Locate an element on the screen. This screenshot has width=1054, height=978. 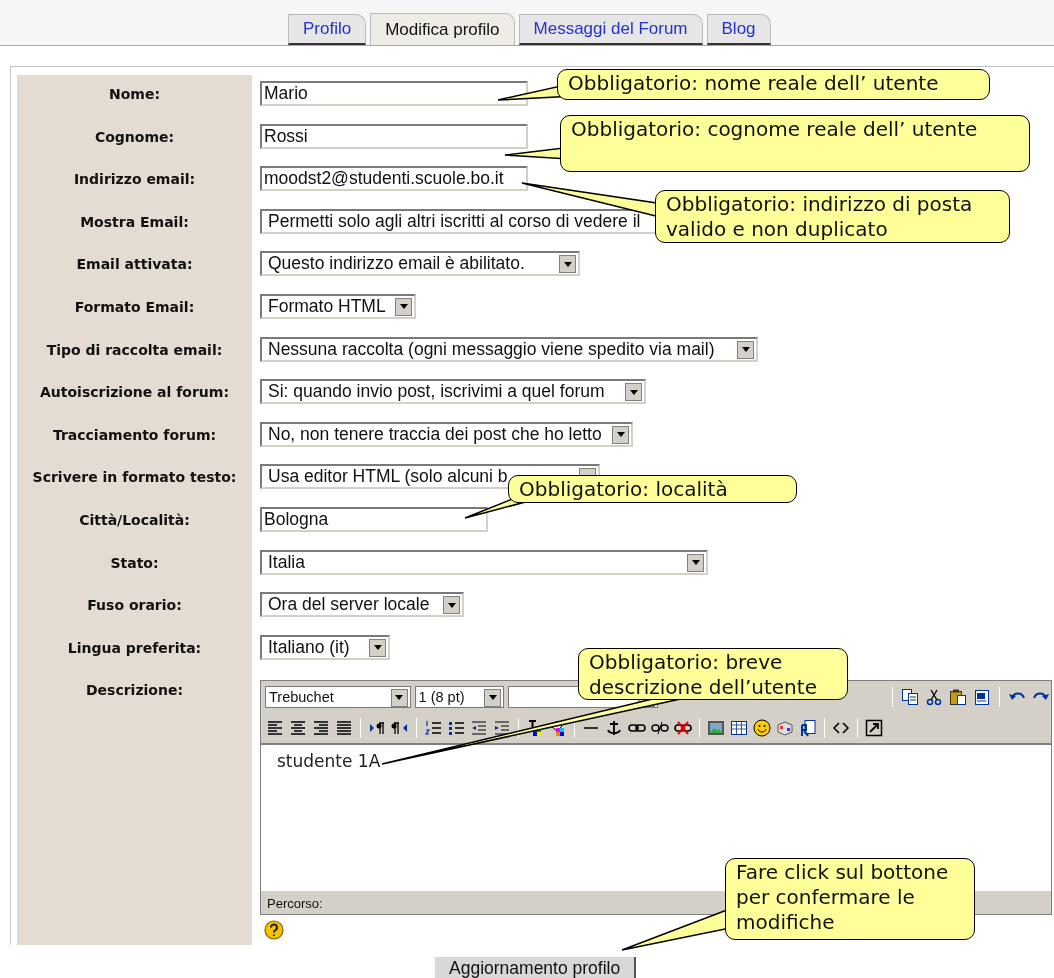
field-label: Indirizzo email: is located at coordinates (134, 179).